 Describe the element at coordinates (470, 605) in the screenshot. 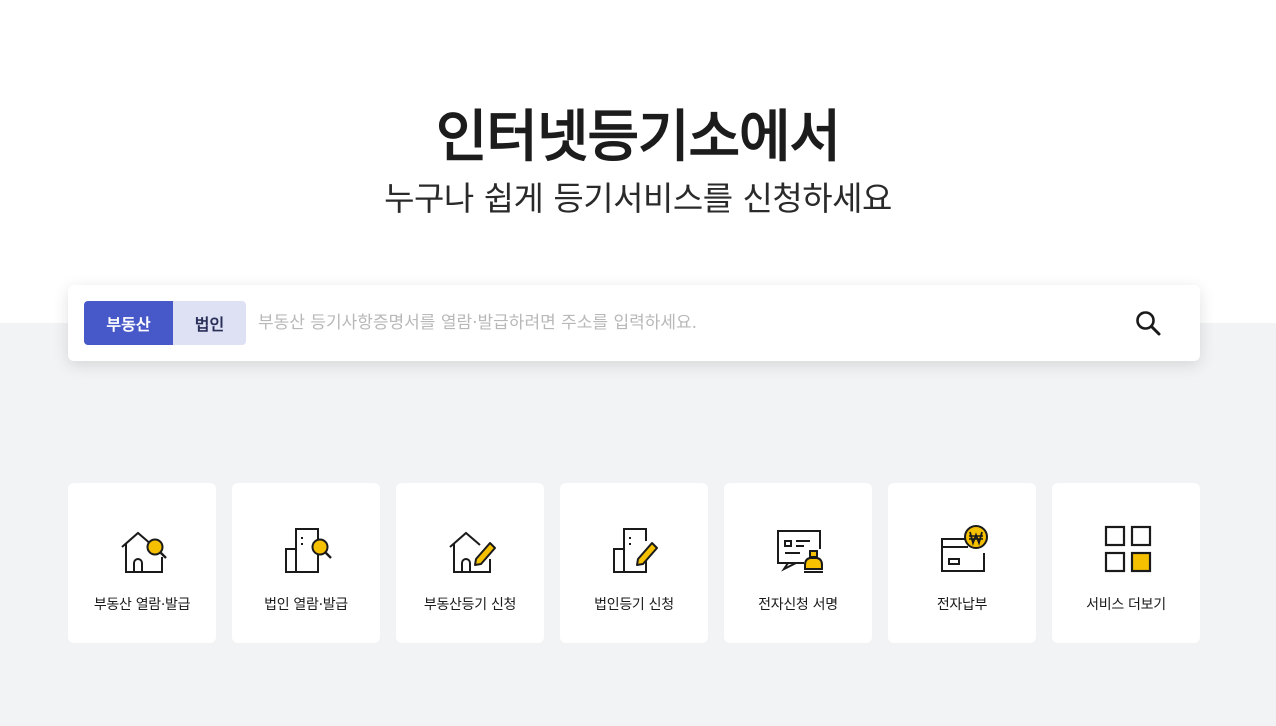

I see `service-card-label: 부동산등기 신청` at that location.